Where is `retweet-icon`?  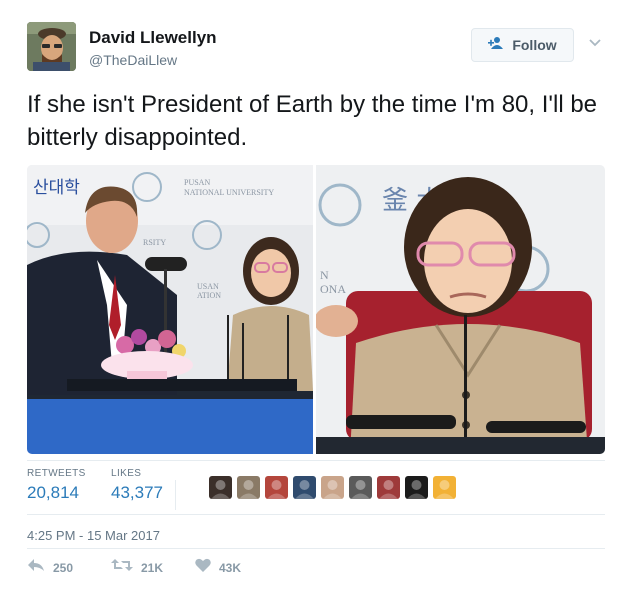
retweet-icon is located at coordinates (122, 567).